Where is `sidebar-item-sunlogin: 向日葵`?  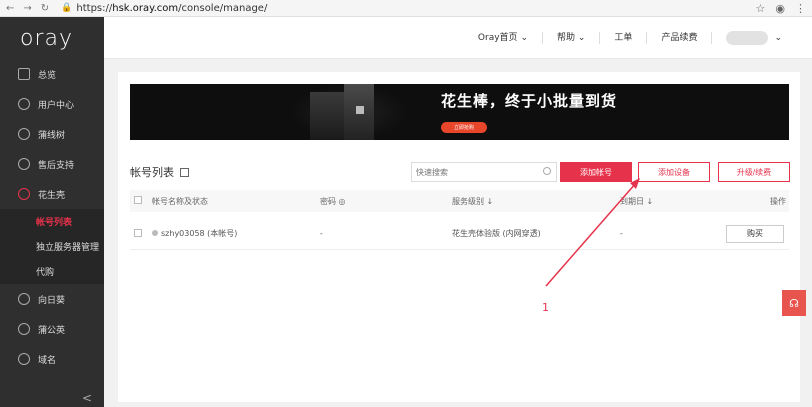
sidebar-item-sunlogin: 向日葵 is located at coordinates (52, 299).